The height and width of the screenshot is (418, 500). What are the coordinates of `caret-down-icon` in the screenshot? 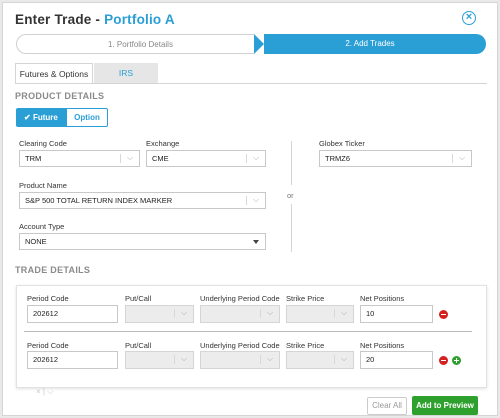 It's located at (256, 242).